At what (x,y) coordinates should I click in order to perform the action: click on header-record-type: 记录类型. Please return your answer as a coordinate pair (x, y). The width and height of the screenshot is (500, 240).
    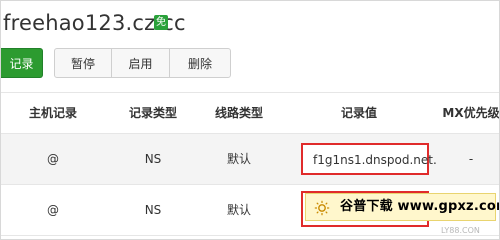
    Looking at the image, I should click on (153, 113).